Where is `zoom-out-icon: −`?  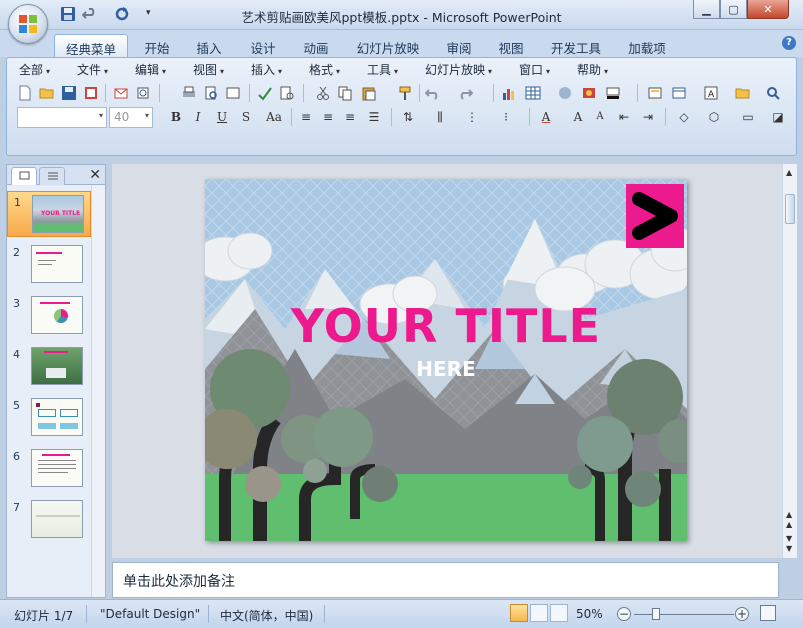 zoom-out-icon: − is located at coordinates (624, 614).